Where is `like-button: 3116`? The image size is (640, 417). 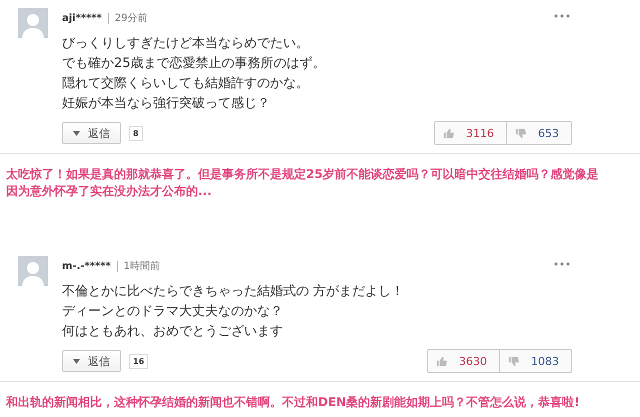
like-button: 3116 is located at coordinates (470, 133).